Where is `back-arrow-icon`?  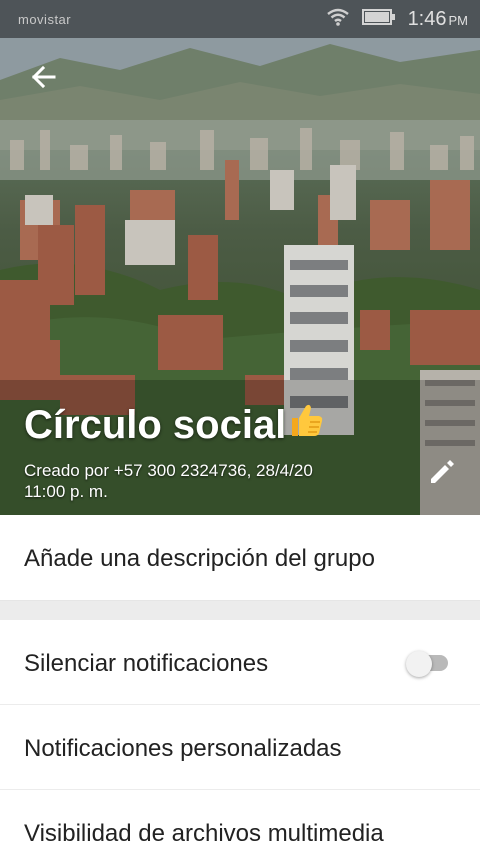 back-arrow-icon is located at coordinates (43, 79).